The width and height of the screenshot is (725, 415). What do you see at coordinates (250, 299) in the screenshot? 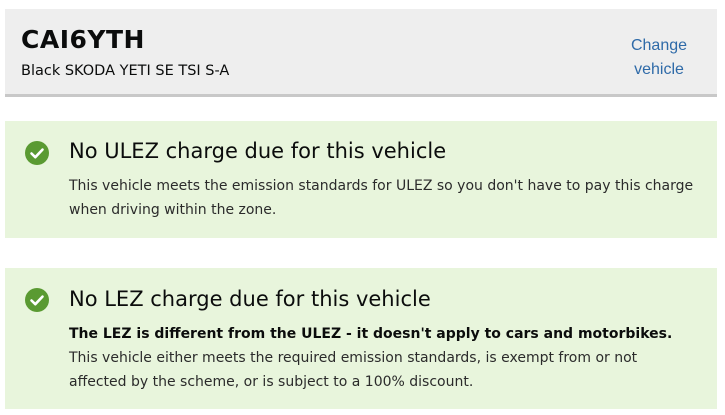
I see `lez-title: No LEZ charge due for this vehicle` at bounding box center [250, 299].